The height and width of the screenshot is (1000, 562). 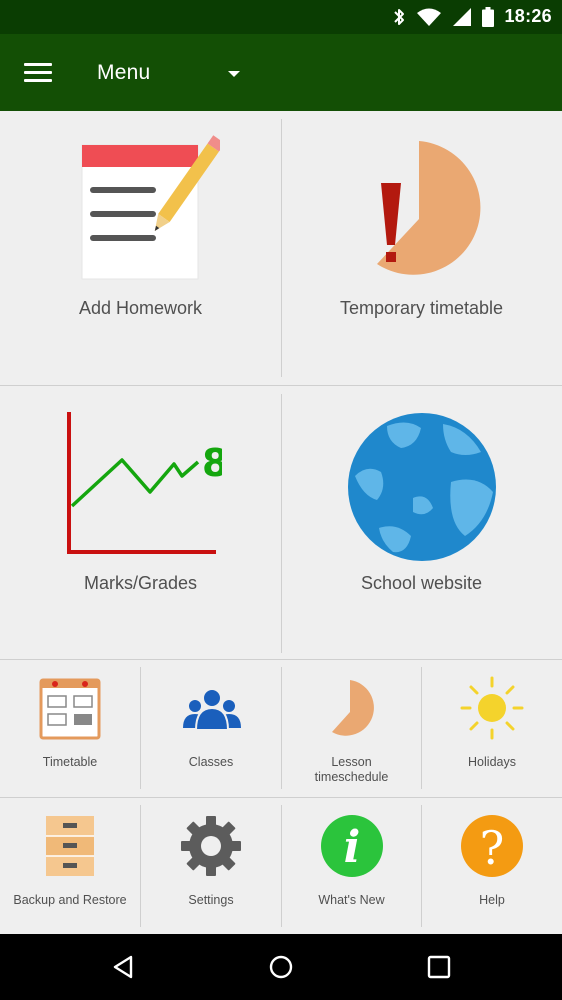 I want to click on tile-marks-grades: 8 Marks/Grades, so click(x=140, y=522).